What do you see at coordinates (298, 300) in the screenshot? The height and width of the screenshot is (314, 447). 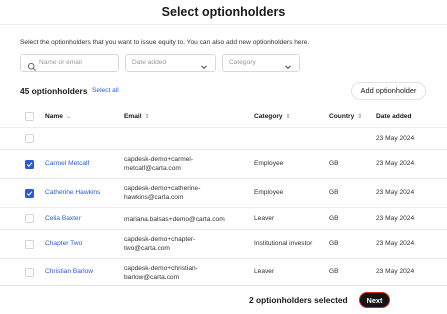 I see `selected-count: 2 optionholders selected` at bounding box center [298, 300].